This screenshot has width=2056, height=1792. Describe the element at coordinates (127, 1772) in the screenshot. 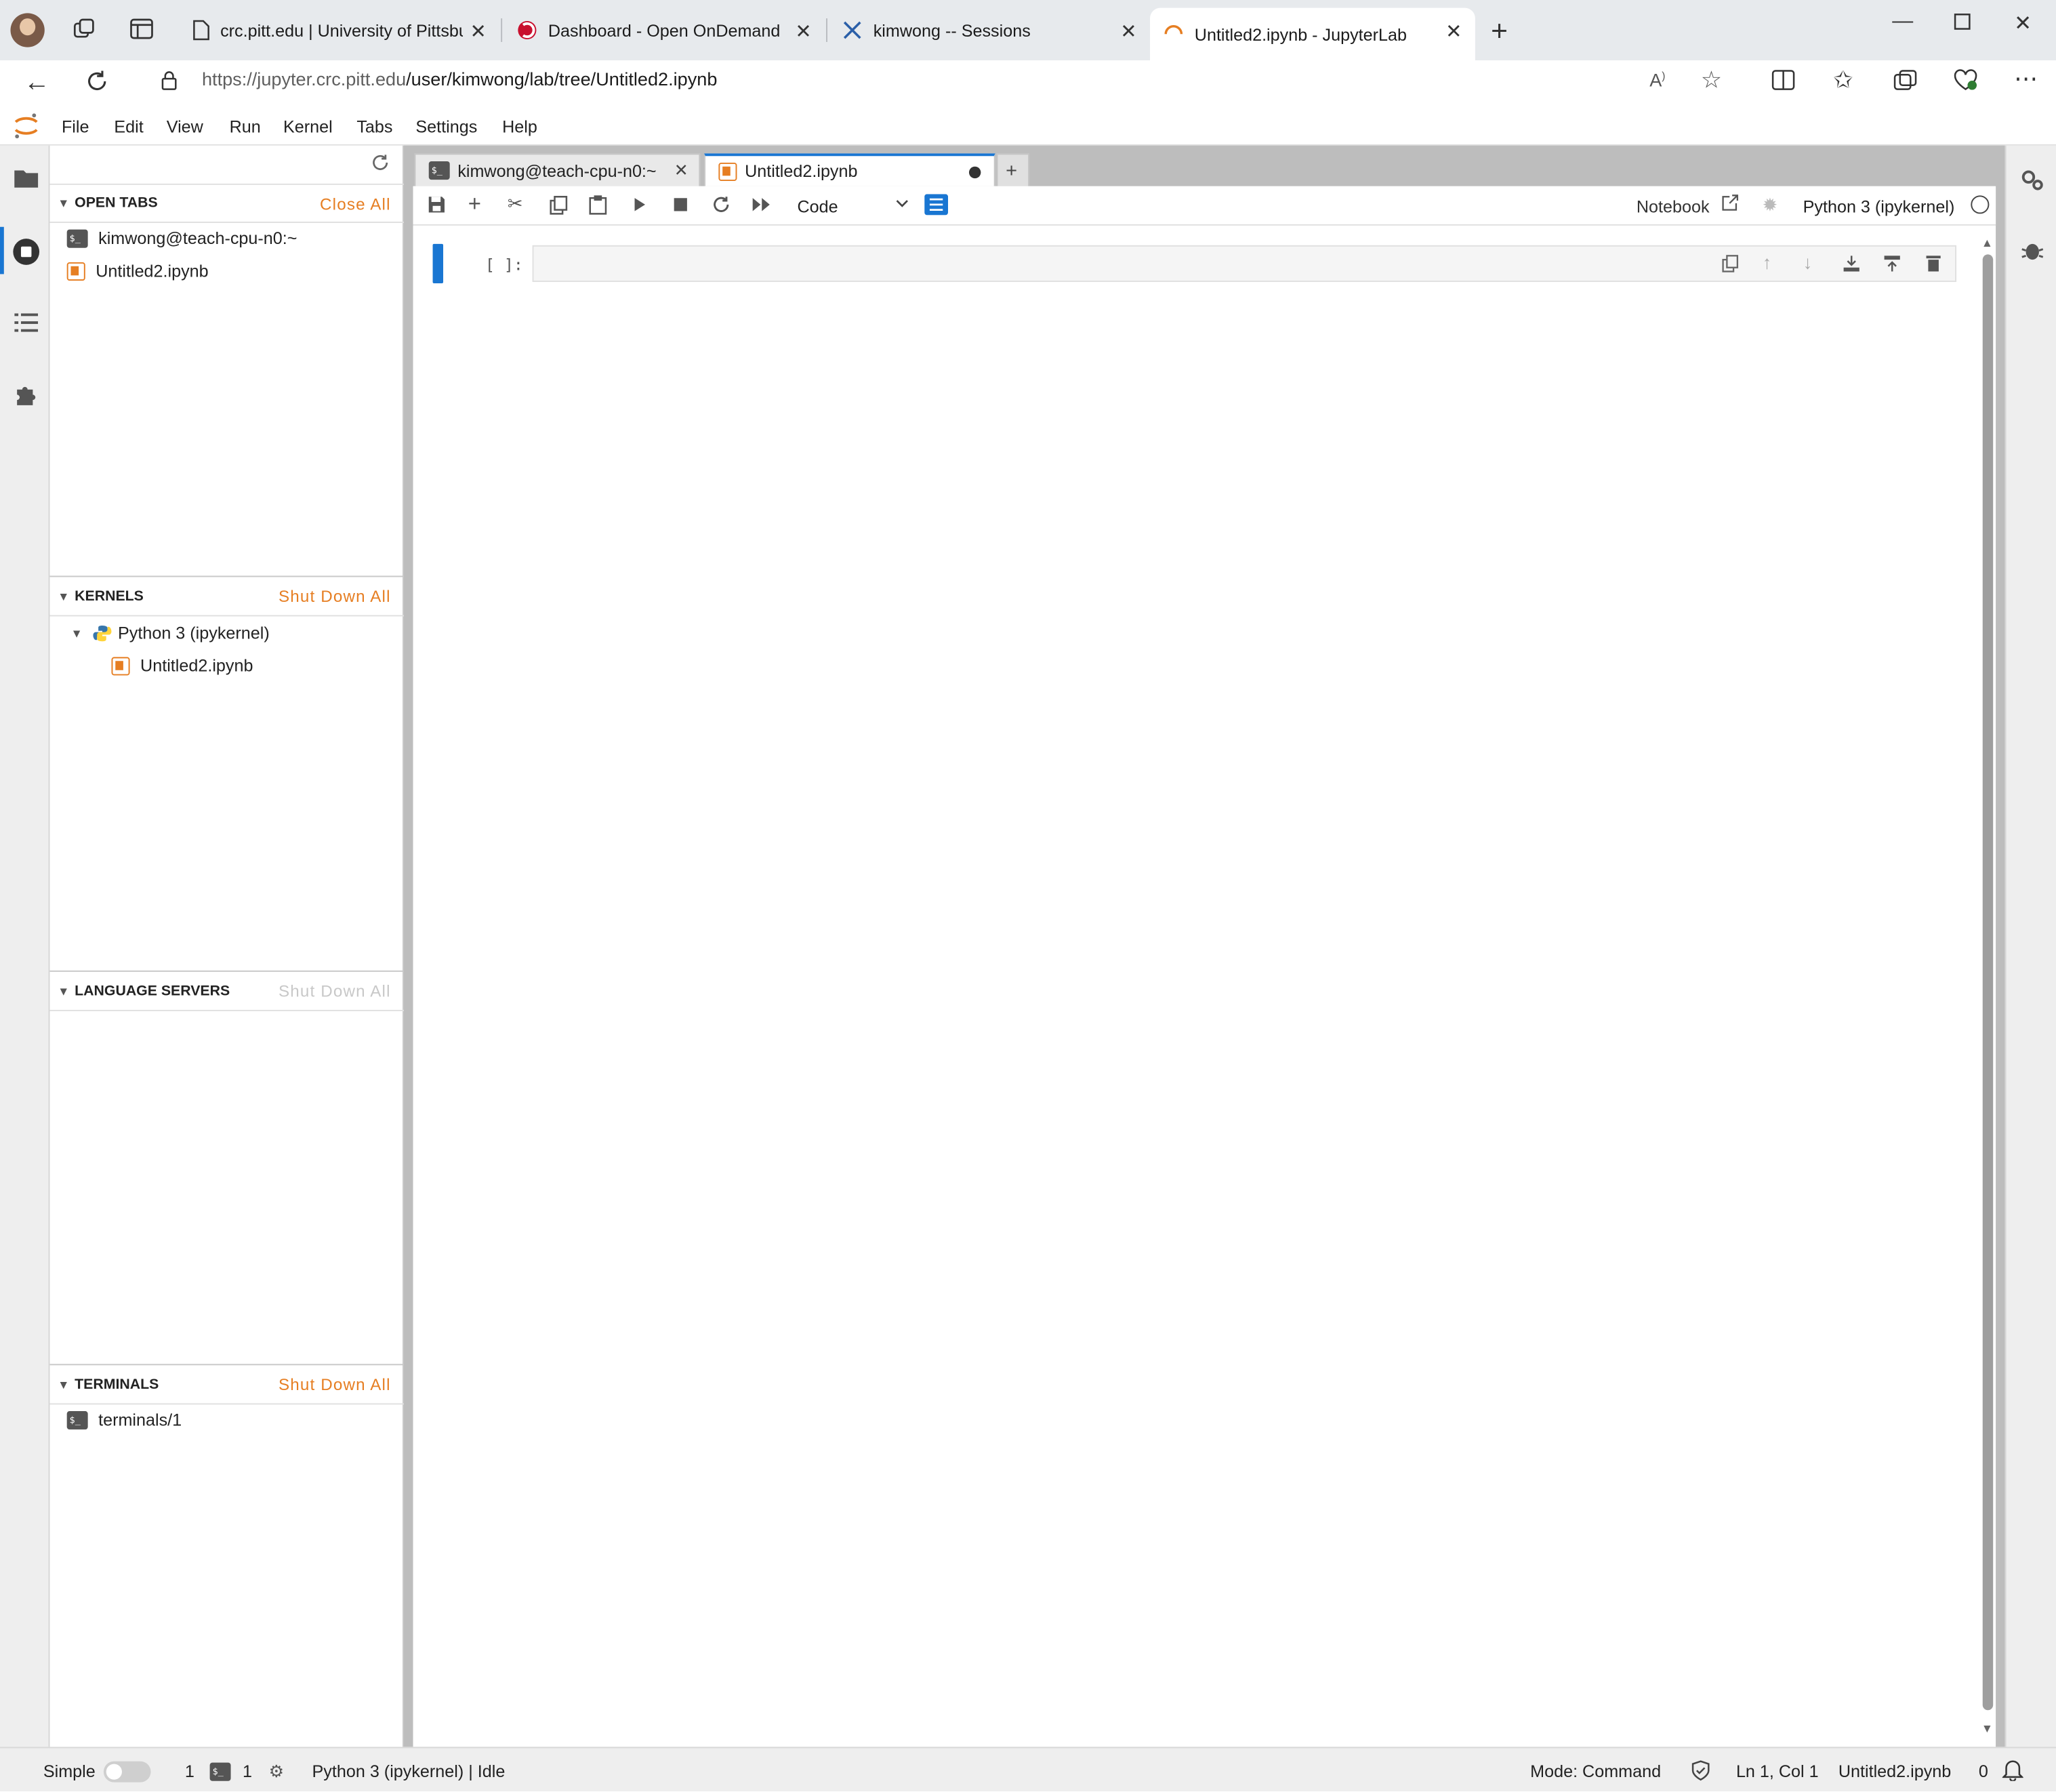

I see `simple-mode-toggle` at that location.